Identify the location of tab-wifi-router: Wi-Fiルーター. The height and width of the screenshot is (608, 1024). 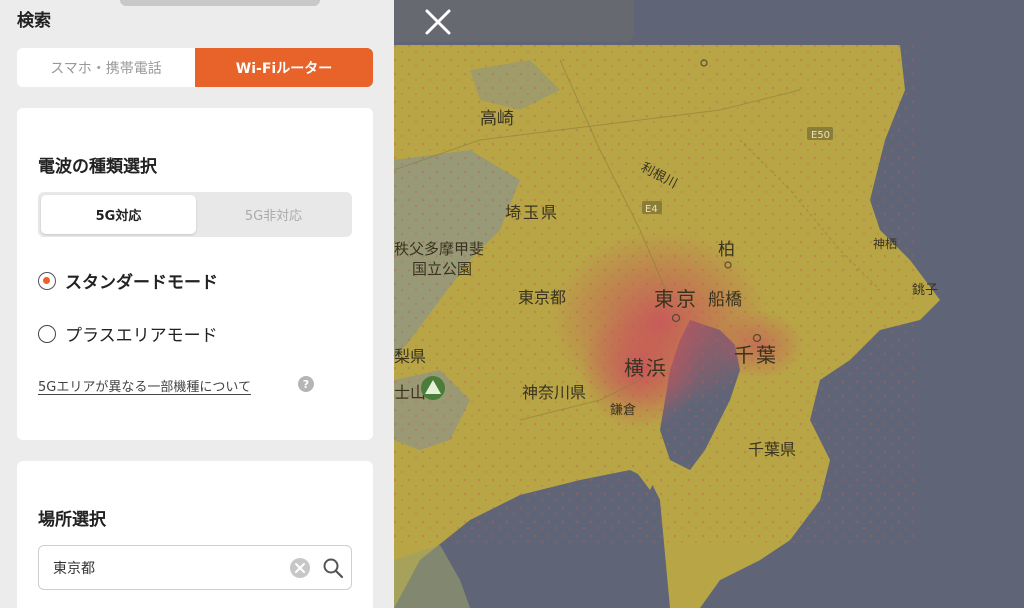
(284, 67).